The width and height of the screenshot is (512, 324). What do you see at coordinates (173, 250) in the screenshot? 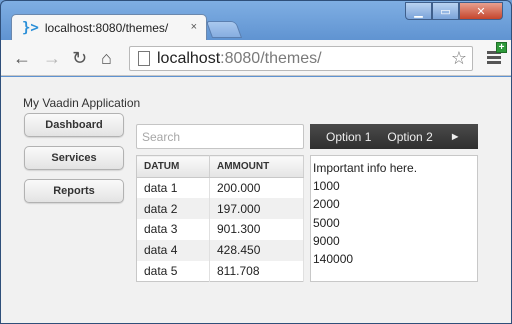
I see `table-cell: data 4` at bounding box center [173, 250].